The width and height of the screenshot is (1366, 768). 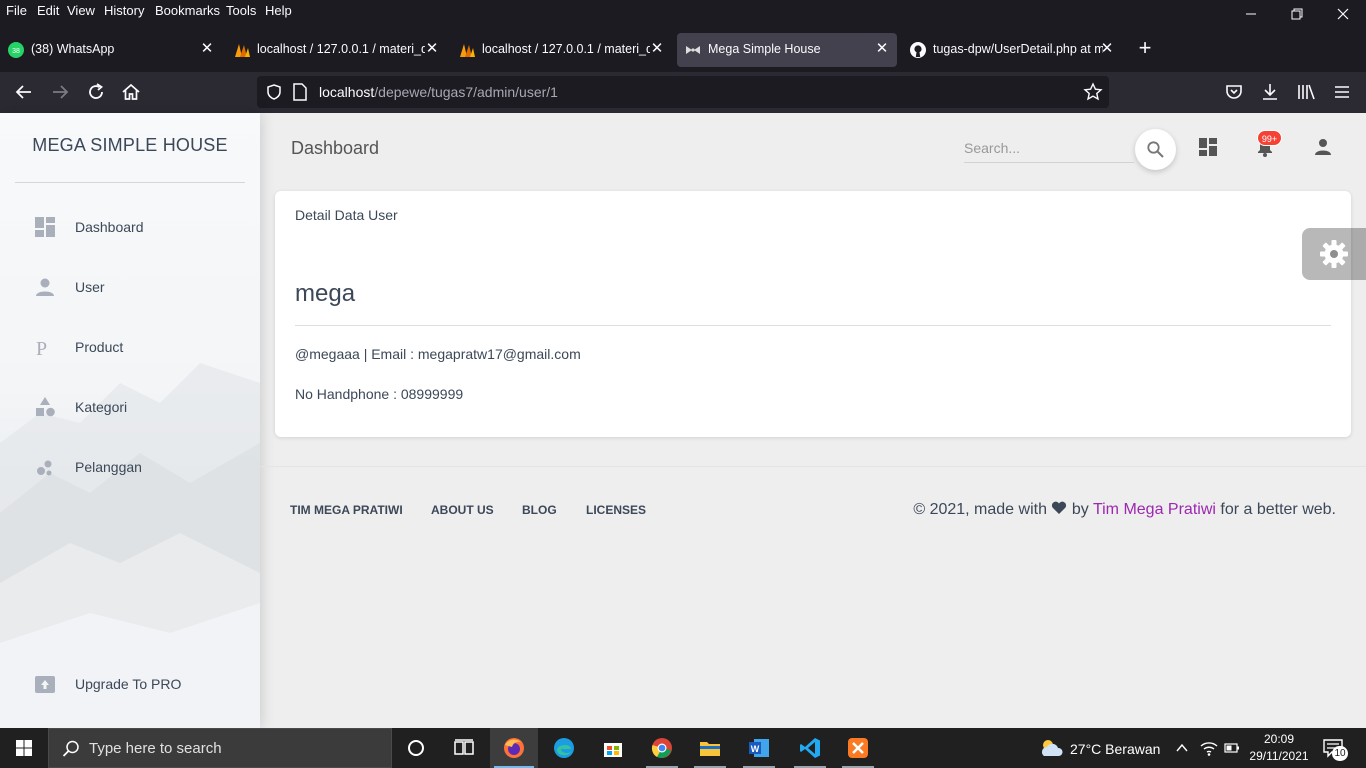 I want to click on home-icon, so click(x=131, y=92).